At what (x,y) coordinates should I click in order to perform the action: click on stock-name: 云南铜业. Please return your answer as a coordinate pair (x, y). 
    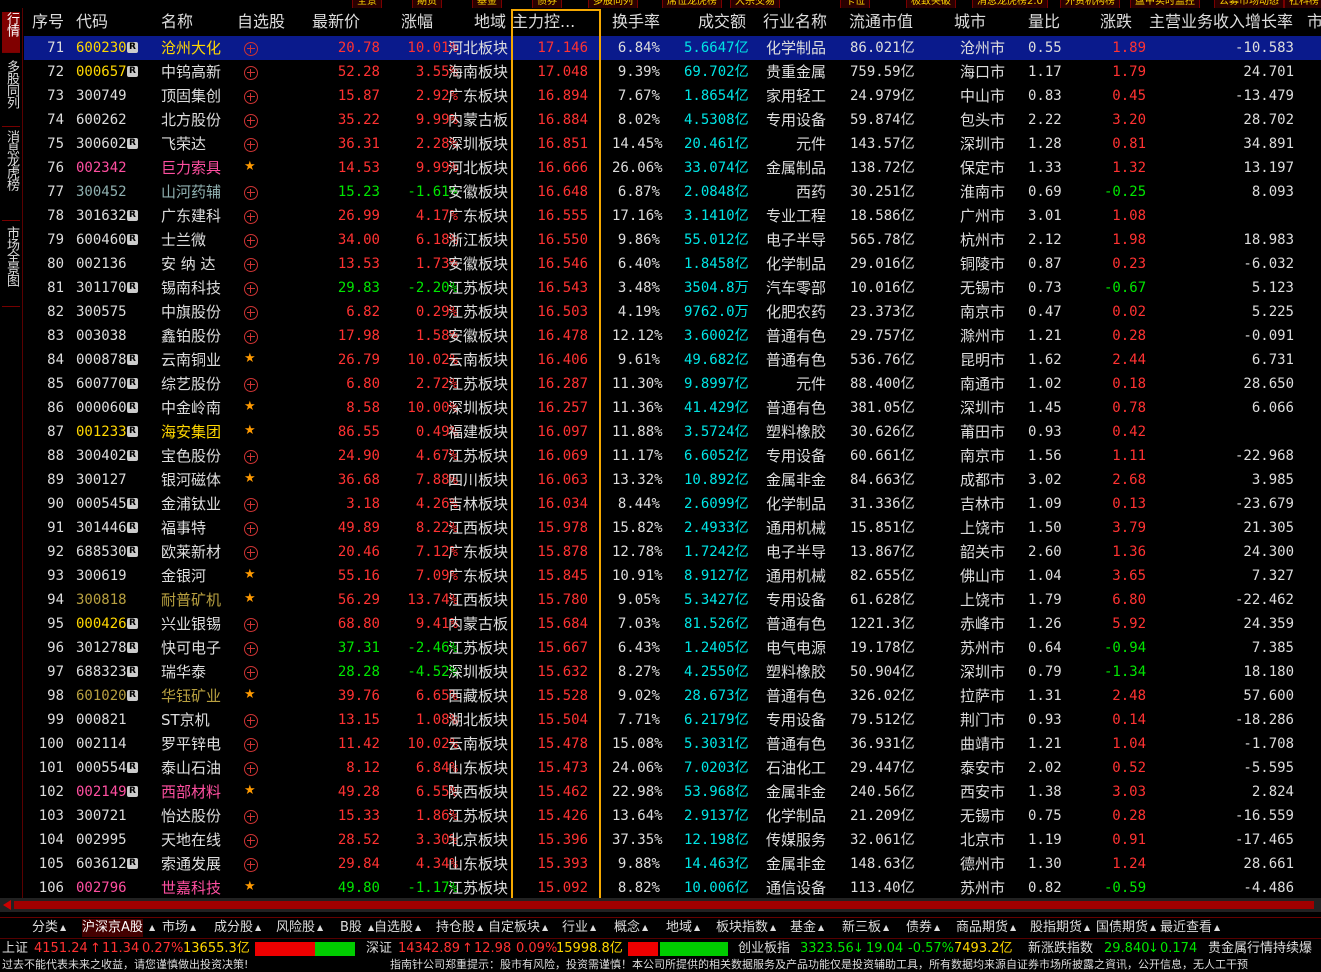
    Looking at the image, I should click on (191, 360).